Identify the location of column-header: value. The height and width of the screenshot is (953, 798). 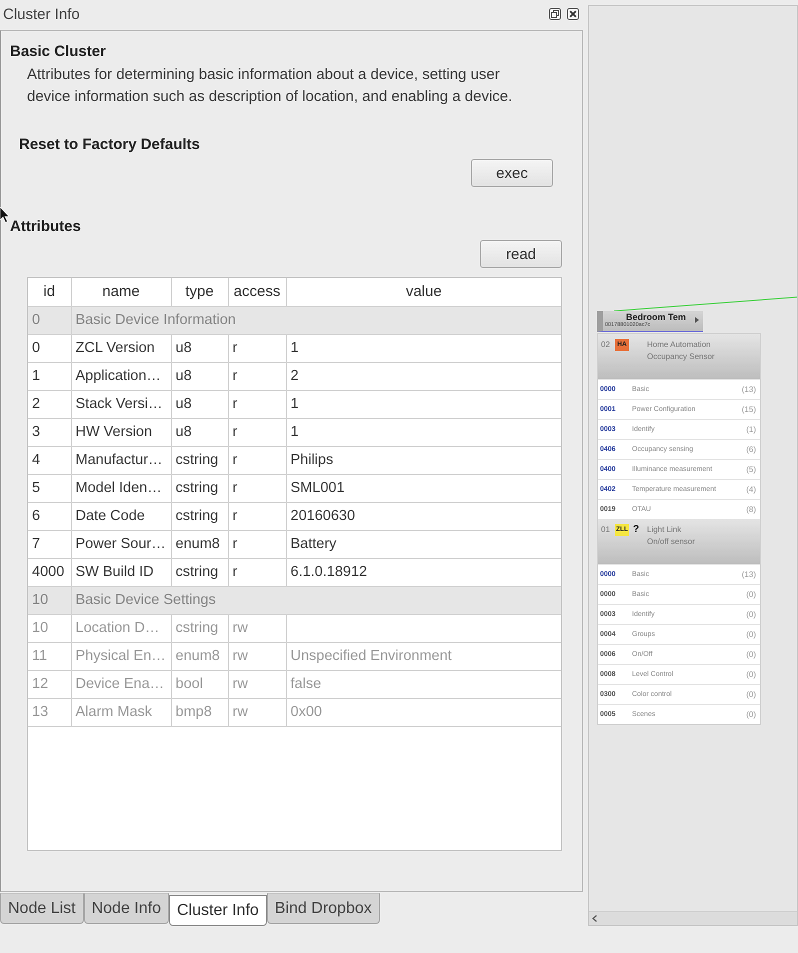
(423, 292).